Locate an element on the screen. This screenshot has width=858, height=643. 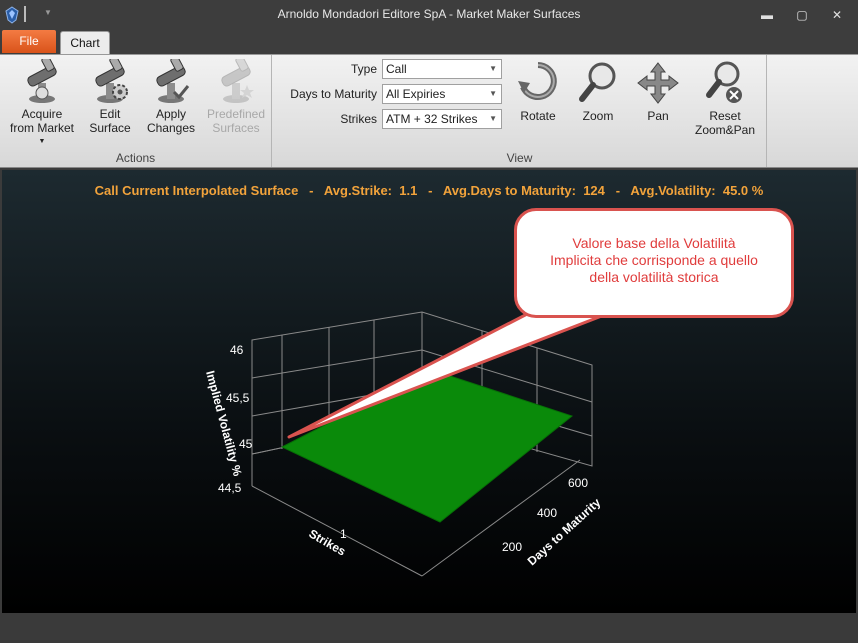
close-button: ✕ is located at coordinates (837, 15).